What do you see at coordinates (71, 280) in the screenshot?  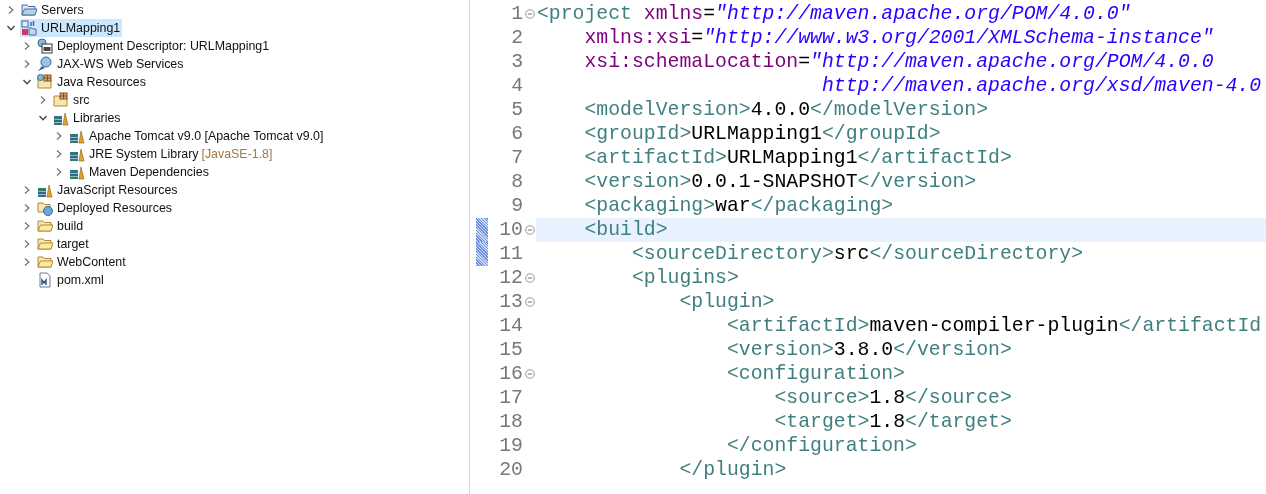 I see `tree-item: pom.xml` at bounding box center [71, 280].